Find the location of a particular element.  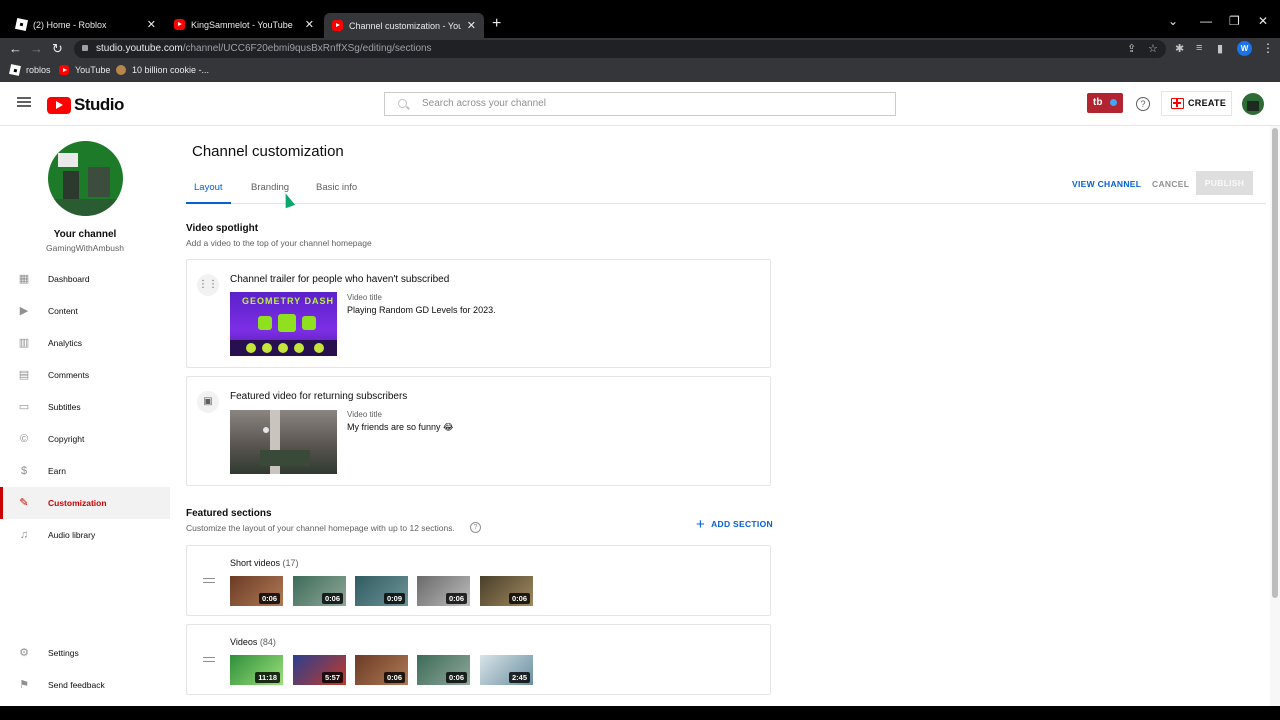

create-video-icon is located at coordinates (1177, 103).